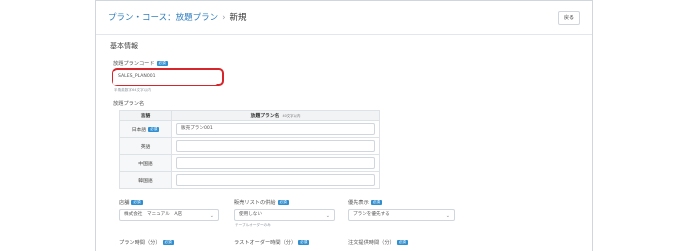 Image resolution: width=688 pixels, height=251 pixels. I want to click on order-stop-label: 注文提供時間（分） 必須, so click(378, 243).